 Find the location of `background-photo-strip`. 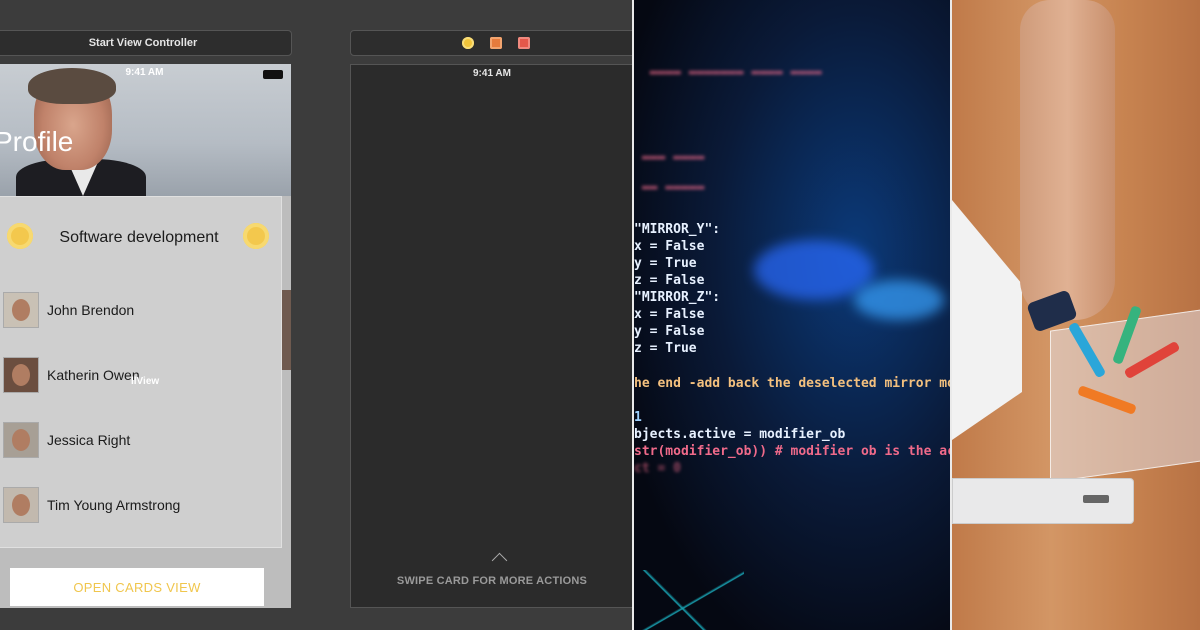

background-photo-strip is located at coordinates (286, 330).